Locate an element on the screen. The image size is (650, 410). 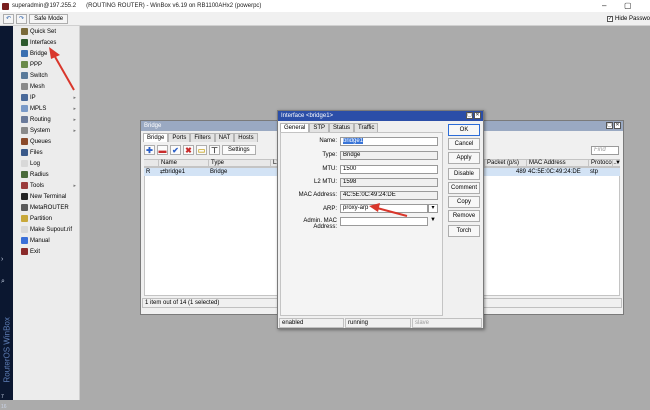
hide-passwords-checkbox: ✓ is located at coordinates (609, 19).